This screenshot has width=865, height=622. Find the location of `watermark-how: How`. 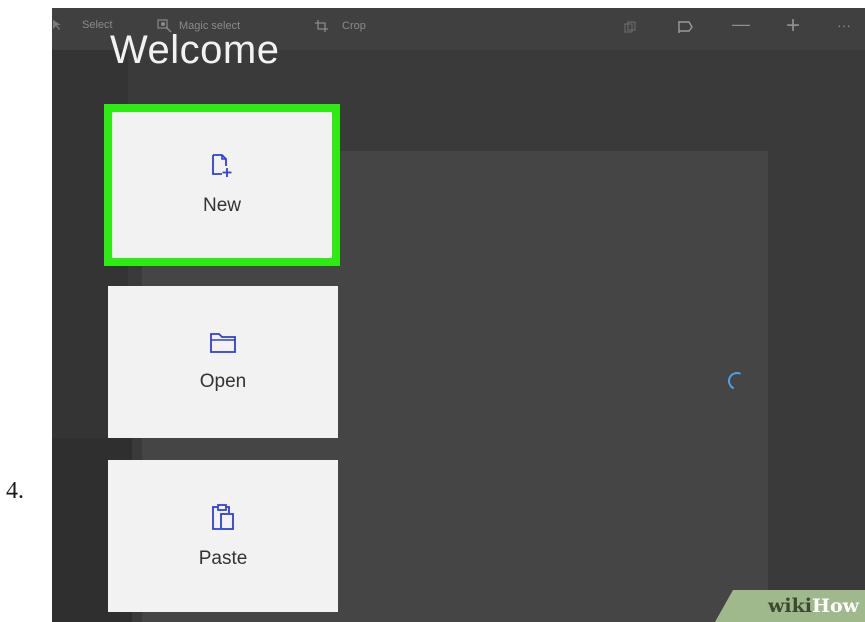

watermark-how: How is located at coordinates (835, 606).